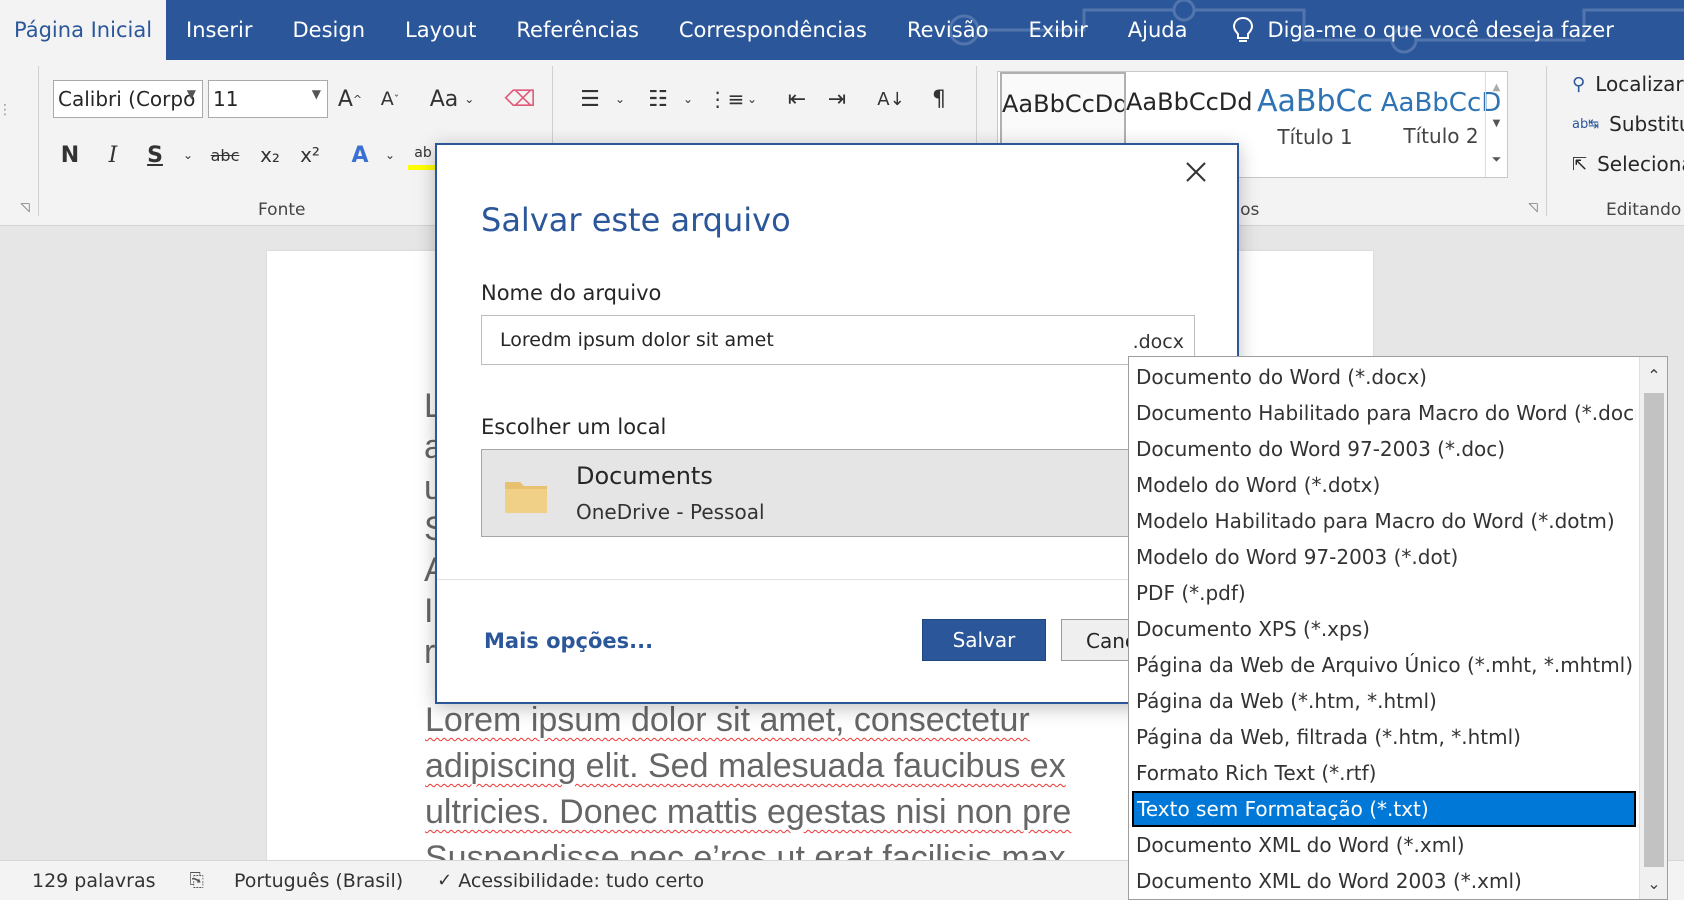 This screenshot has height=900, width=1684. Describe the element at coordinates (837, 99) in the screenshot. I see `increase-indent-icon: ⇥` at that location.